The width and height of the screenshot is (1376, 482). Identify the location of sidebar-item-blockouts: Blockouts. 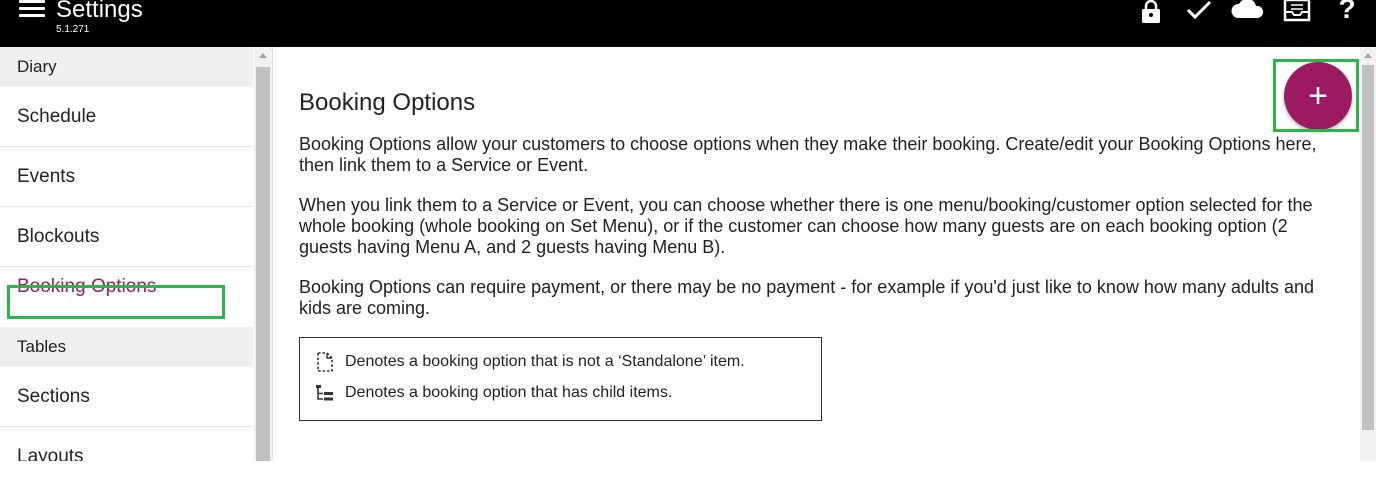
(126, 237).